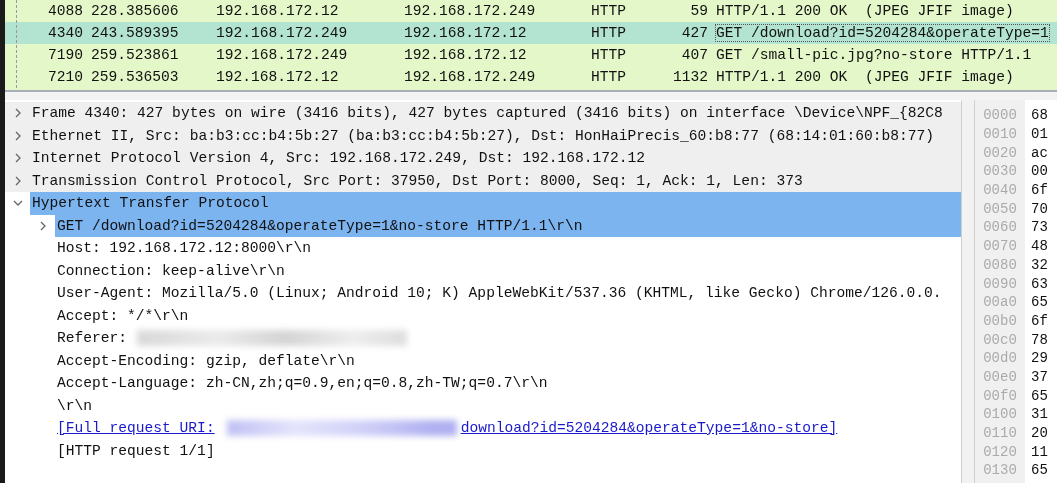  Describe the element at coordinates (1039, 152) in the screenshot. I see `hex-byte: ac` at that location.